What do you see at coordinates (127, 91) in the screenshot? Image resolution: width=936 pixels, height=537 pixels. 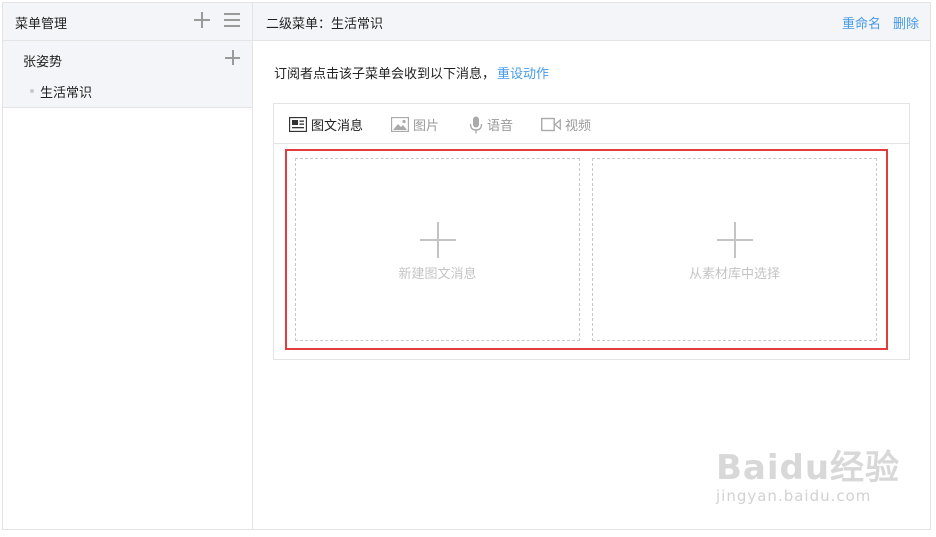 I see `sidebar-subitem-selected: 生活常识` at bounding box center [127, 91].